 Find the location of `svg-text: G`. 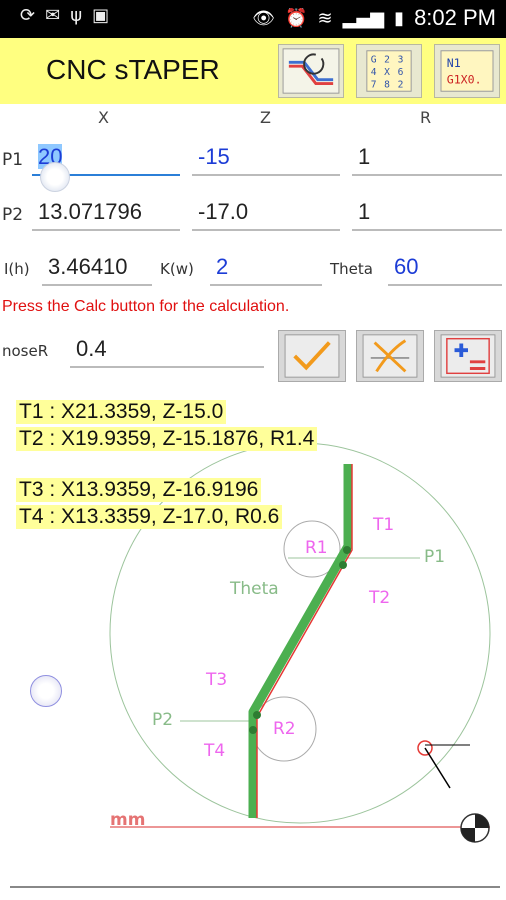

svg-text: G is located at coordinates (374, 59).